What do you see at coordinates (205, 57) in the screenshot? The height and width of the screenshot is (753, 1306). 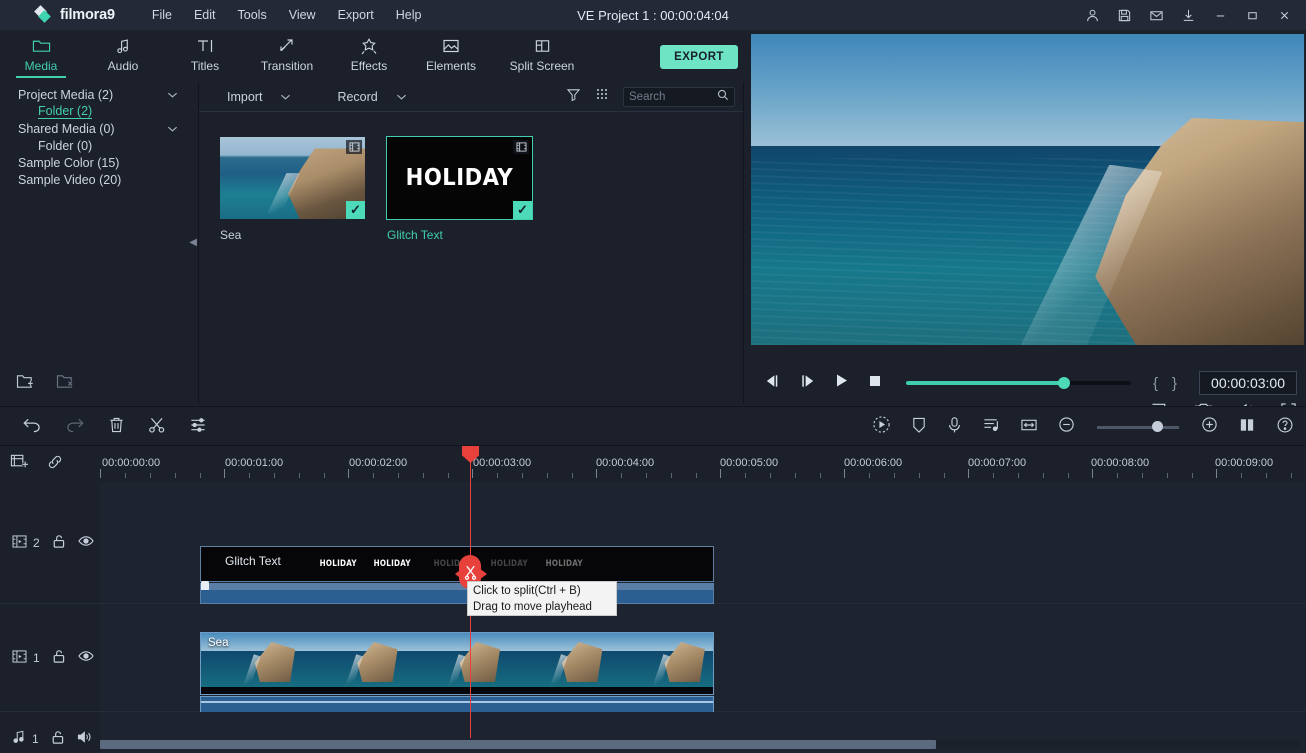 I see `tab-titles: Titles` at bounding box center [205, 57].